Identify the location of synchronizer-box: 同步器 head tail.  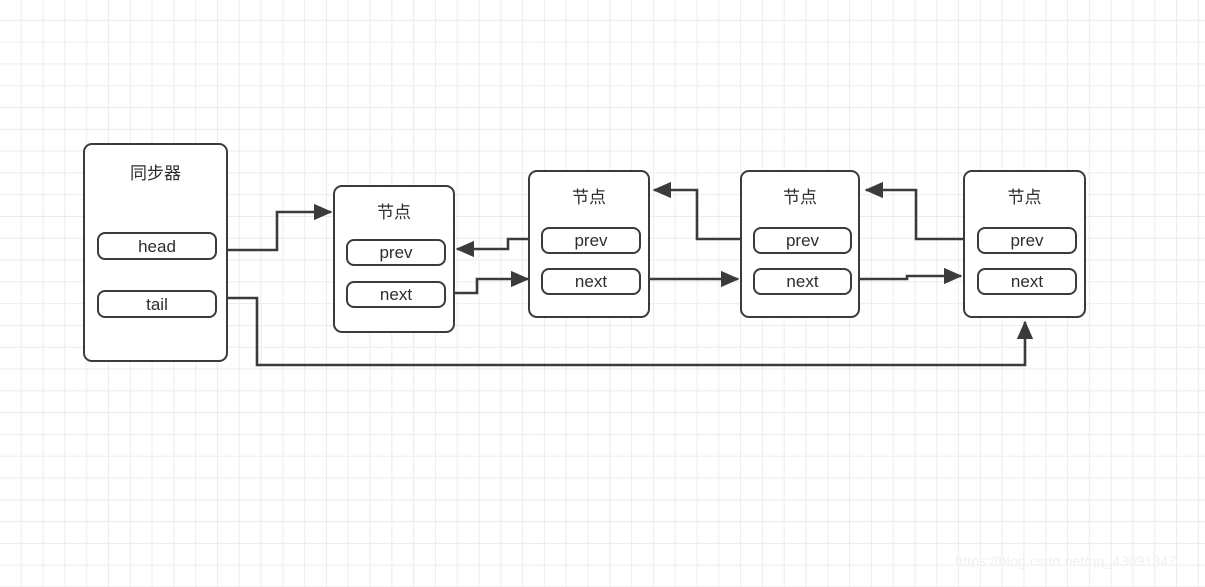
(155, 252).